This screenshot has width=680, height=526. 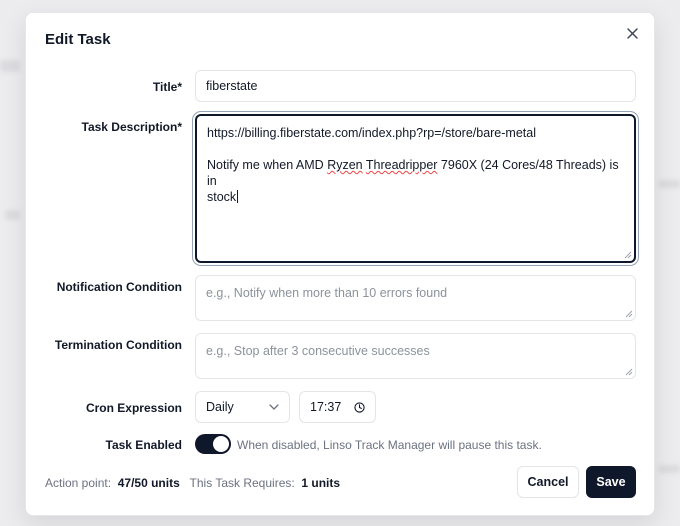 I want to click on termination-placeholder: e.g., Stop after 3 consecutive successes, so click(x=318, y=351).